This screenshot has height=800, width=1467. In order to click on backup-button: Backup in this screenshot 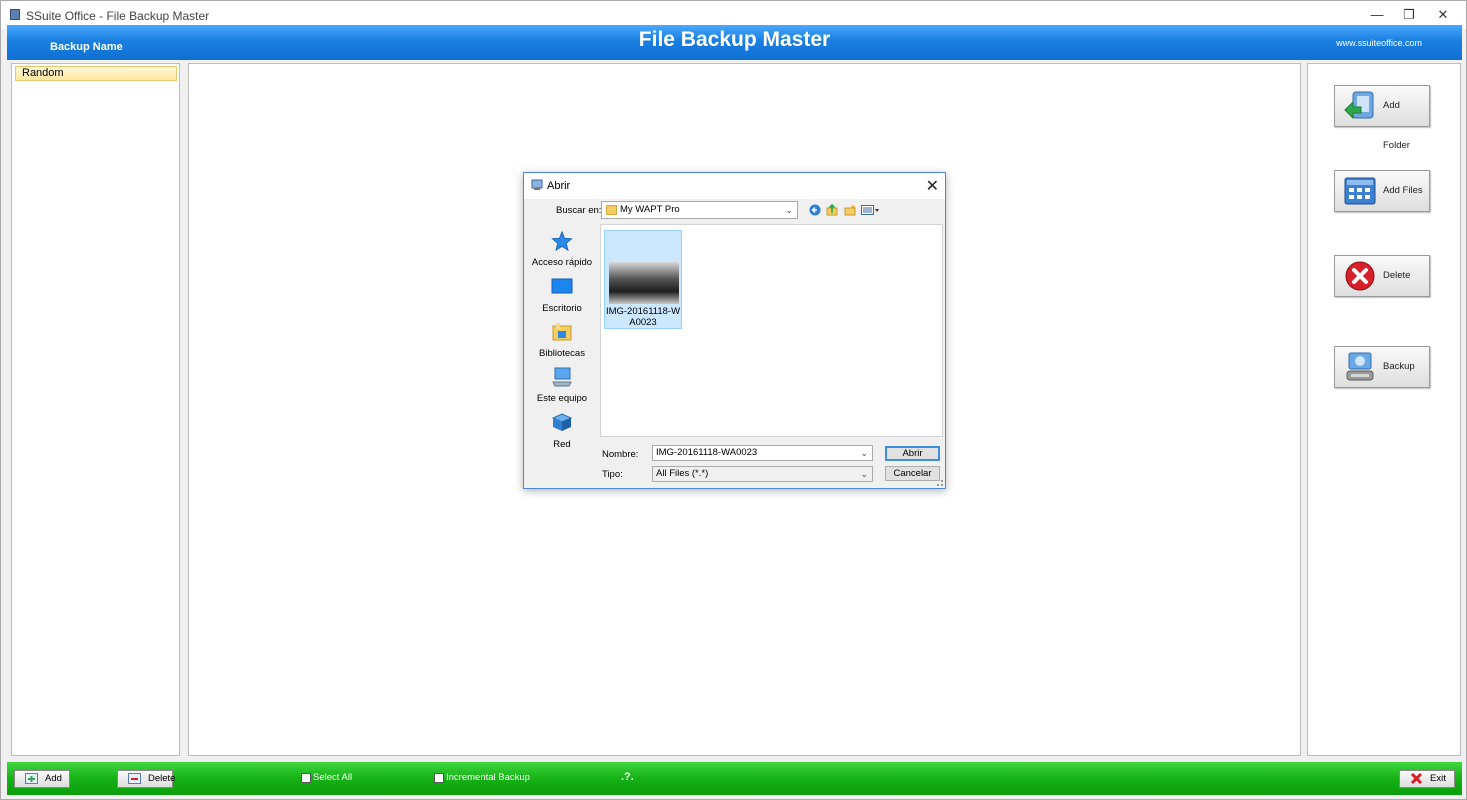, I will do `click(1382, 367)`.